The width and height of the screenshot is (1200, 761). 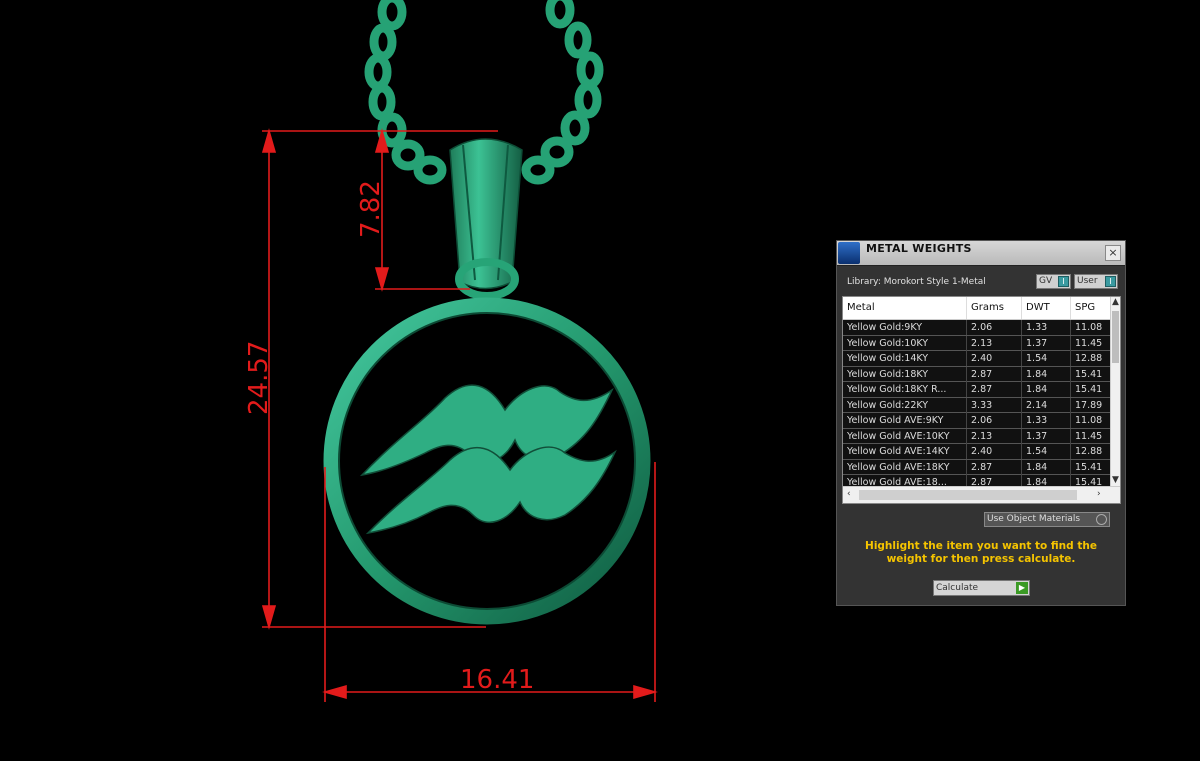 I want to click on table-row: Yellow Gold:18KY 2.87 1.84 15.41, so click(x=978, y=374).